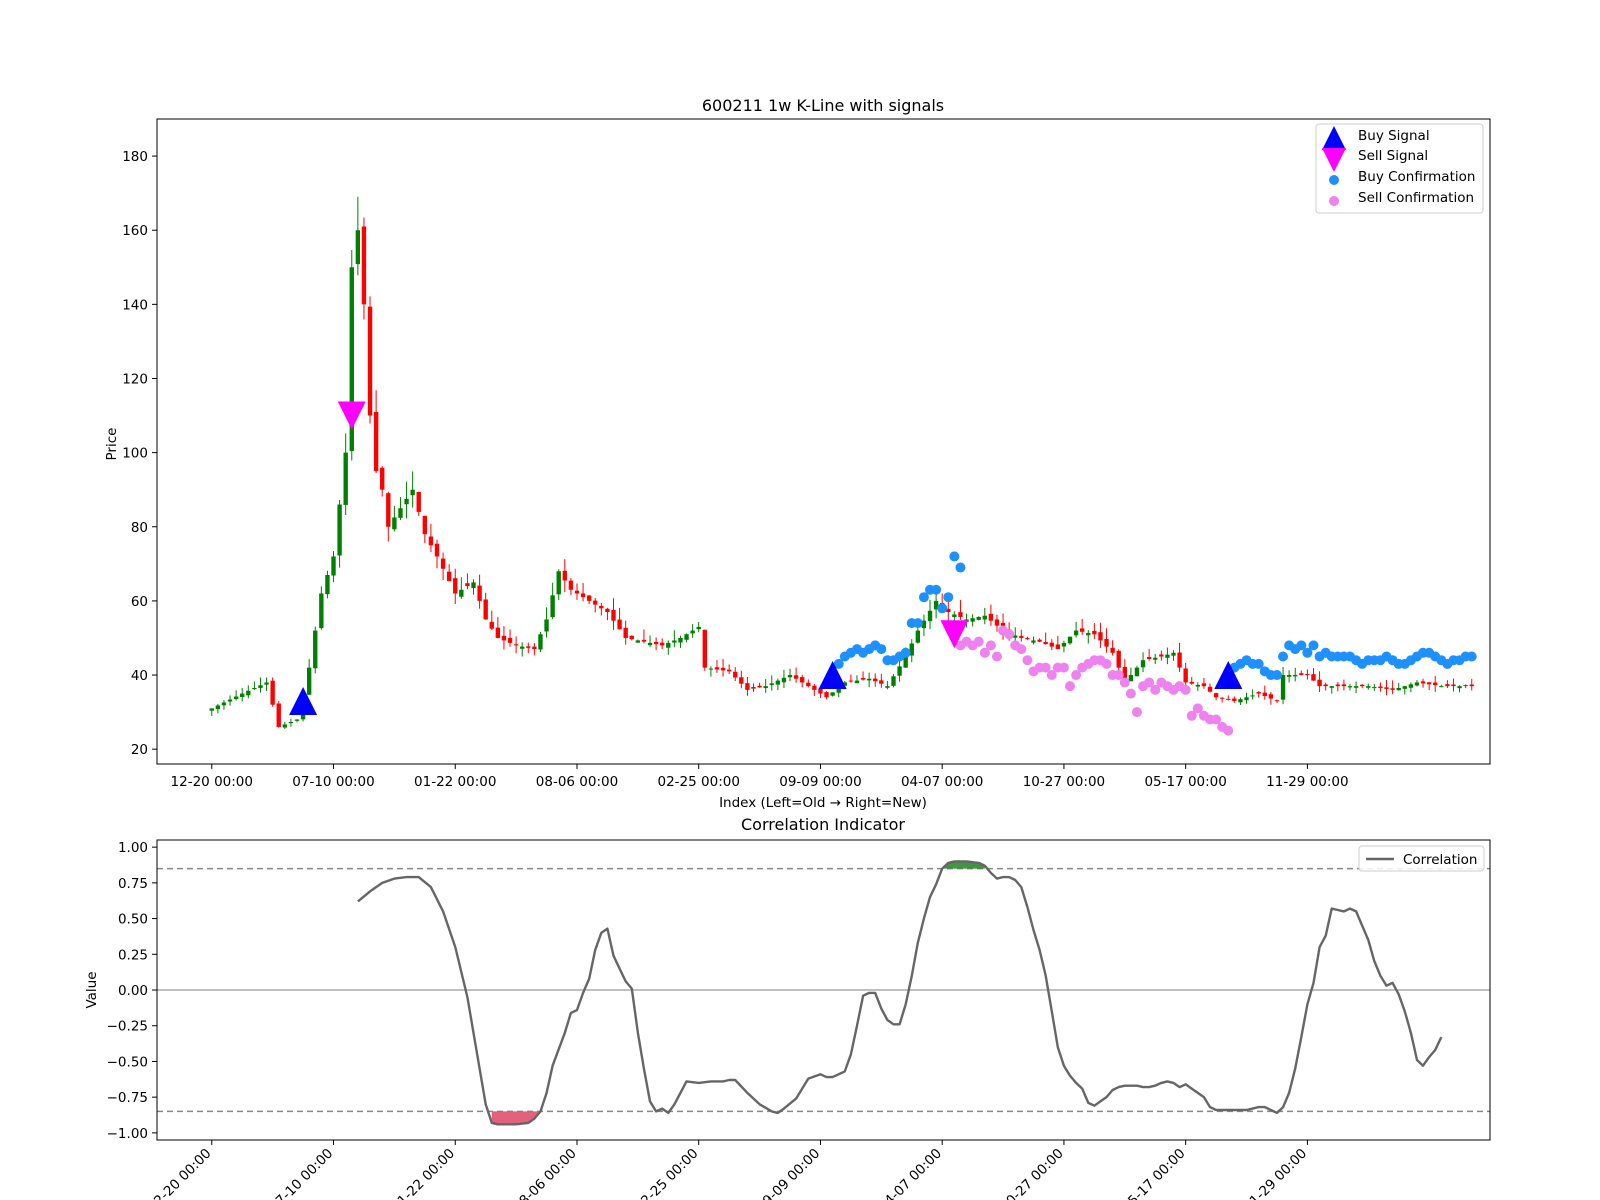  I want to click on y-tick-label: 0.50, so click(133, 920).